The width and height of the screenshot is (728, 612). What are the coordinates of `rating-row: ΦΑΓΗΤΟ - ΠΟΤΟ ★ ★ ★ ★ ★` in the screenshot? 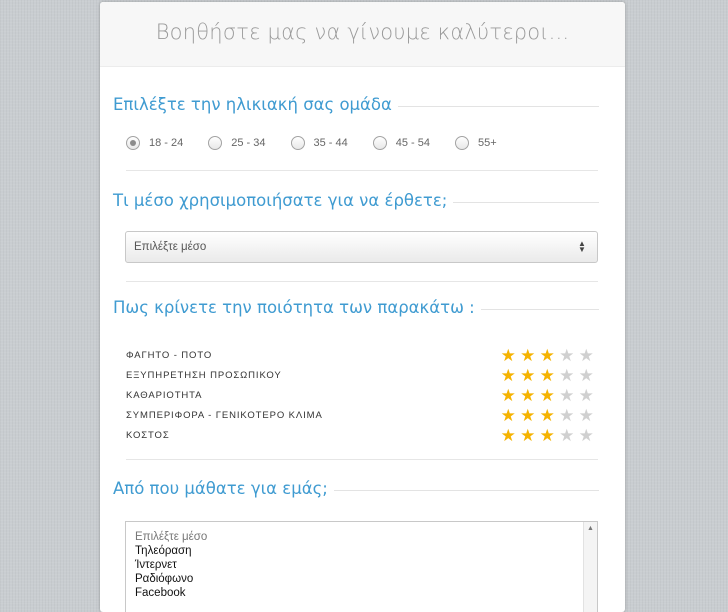 It's located at (362, 355).